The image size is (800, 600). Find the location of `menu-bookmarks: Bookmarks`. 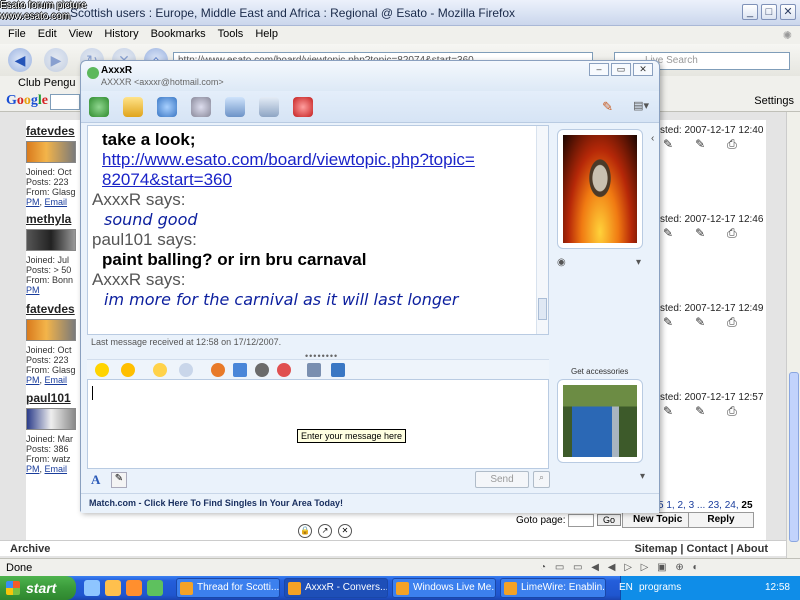

menu-bookmarks: Bookmarks is located at coordinates (178, 34).